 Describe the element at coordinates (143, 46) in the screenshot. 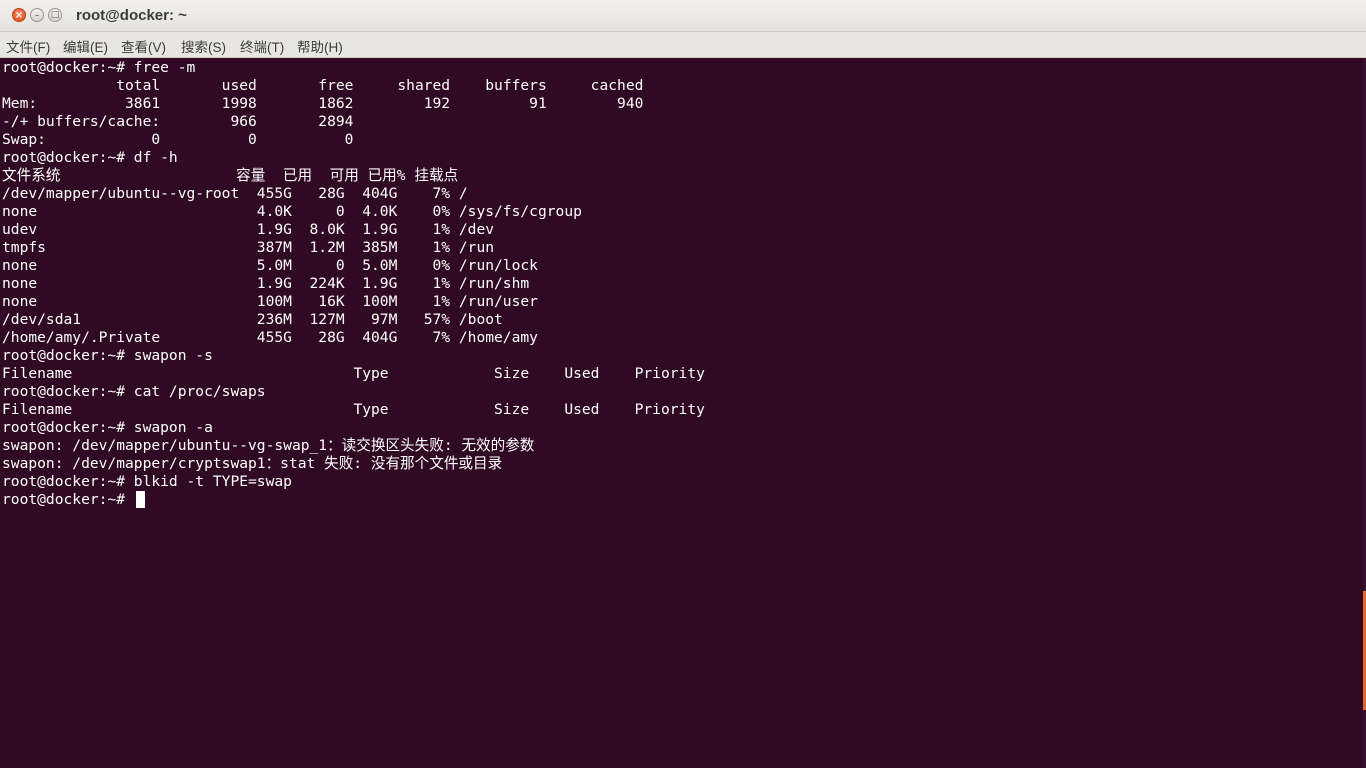

I see `menu-view: 查看(V)` at that location.